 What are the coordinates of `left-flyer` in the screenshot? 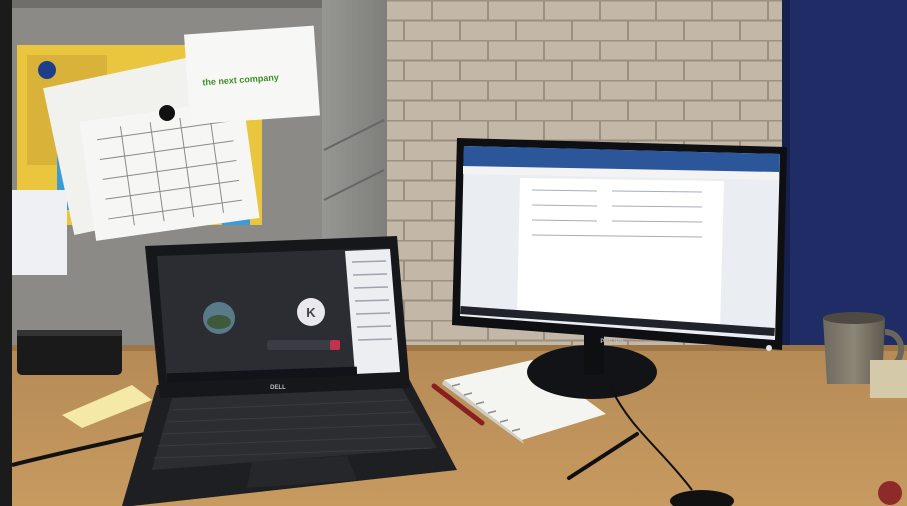 It's located at (39, 232).